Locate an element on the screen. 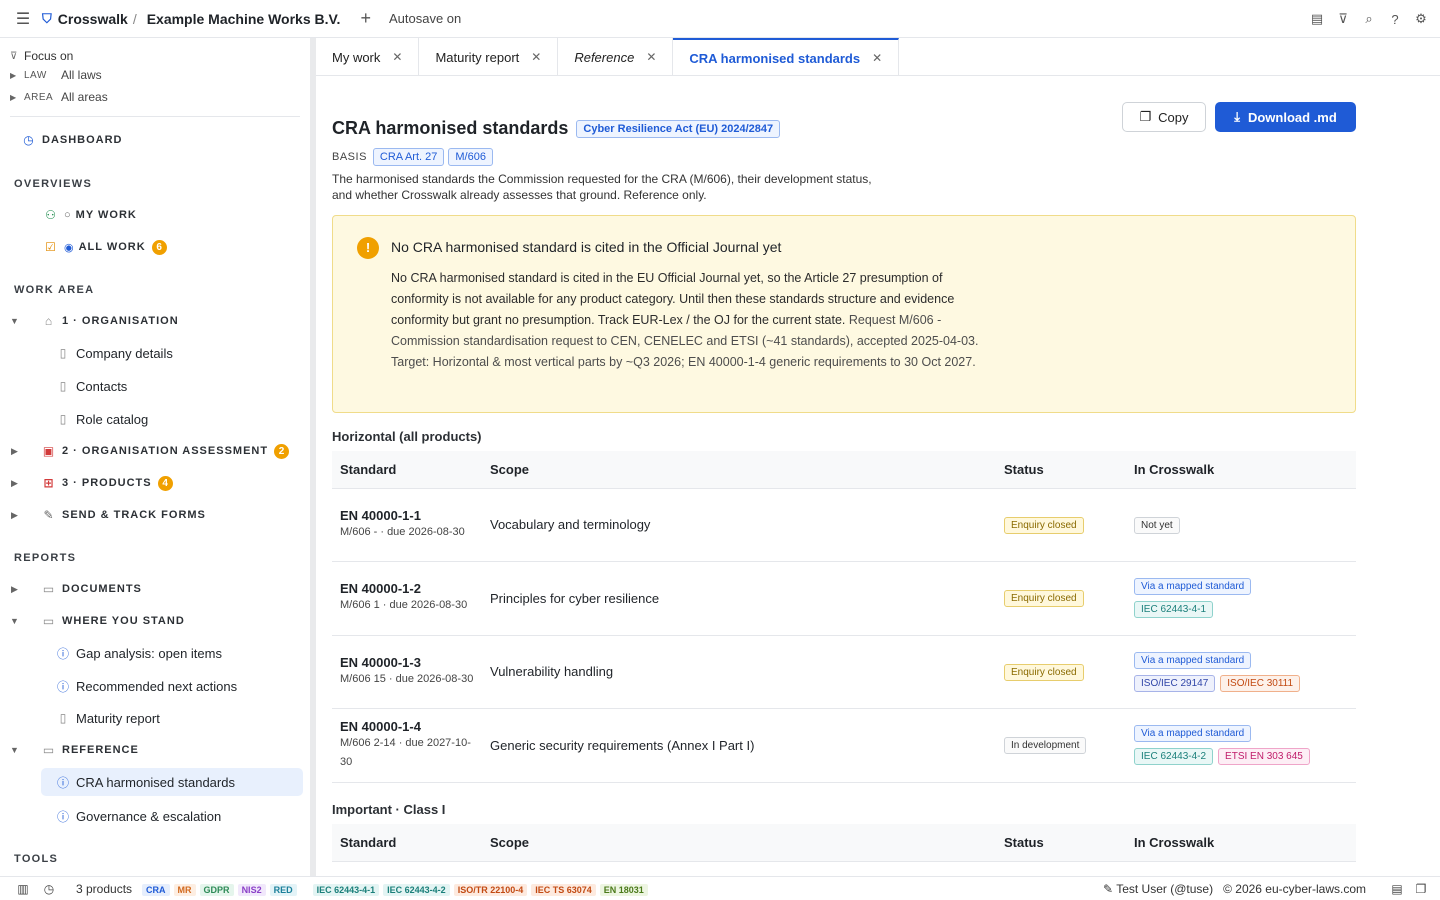 This screenshot has width=1440, height=900. sidebar-item-governance: ⓘ Governance & escalation is located at coordinates (137, 816).